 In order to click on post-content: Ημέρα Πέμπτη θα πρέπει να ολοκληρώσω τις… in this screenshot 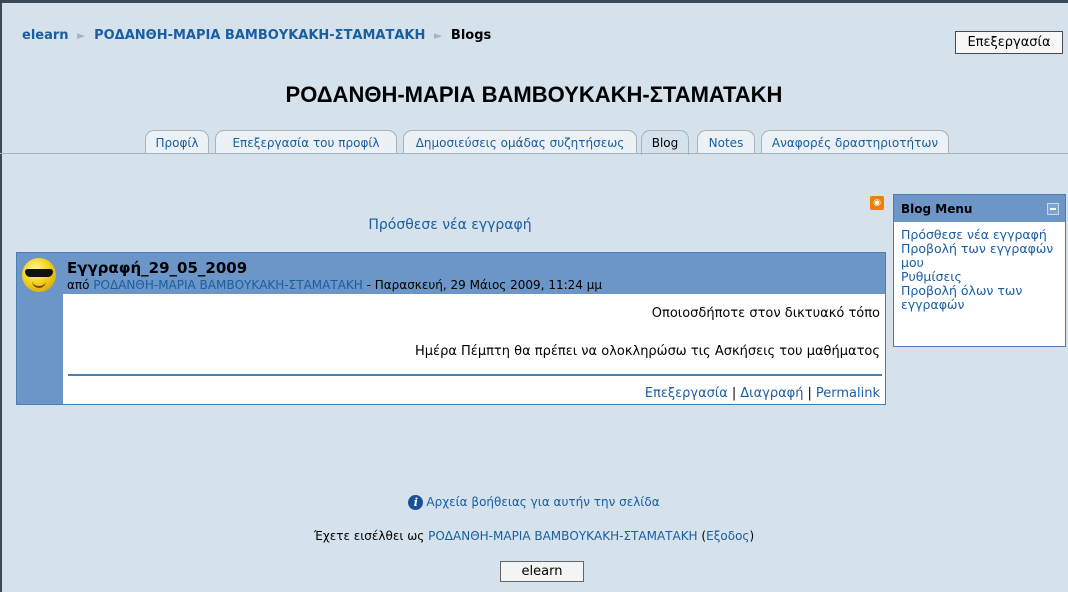, I will do `click(647, 351)`.